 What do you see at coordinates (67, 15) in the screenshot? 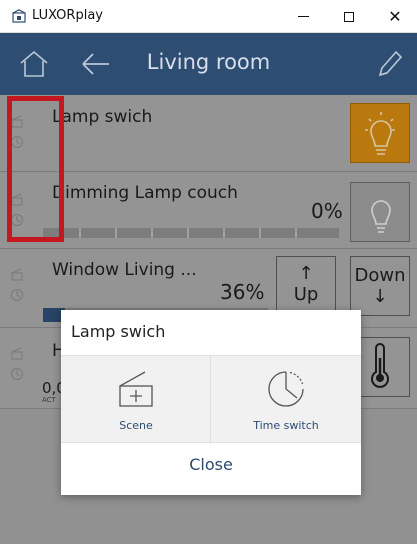
I see `window-title: LUXORplay` at bounding box center [67, 15].